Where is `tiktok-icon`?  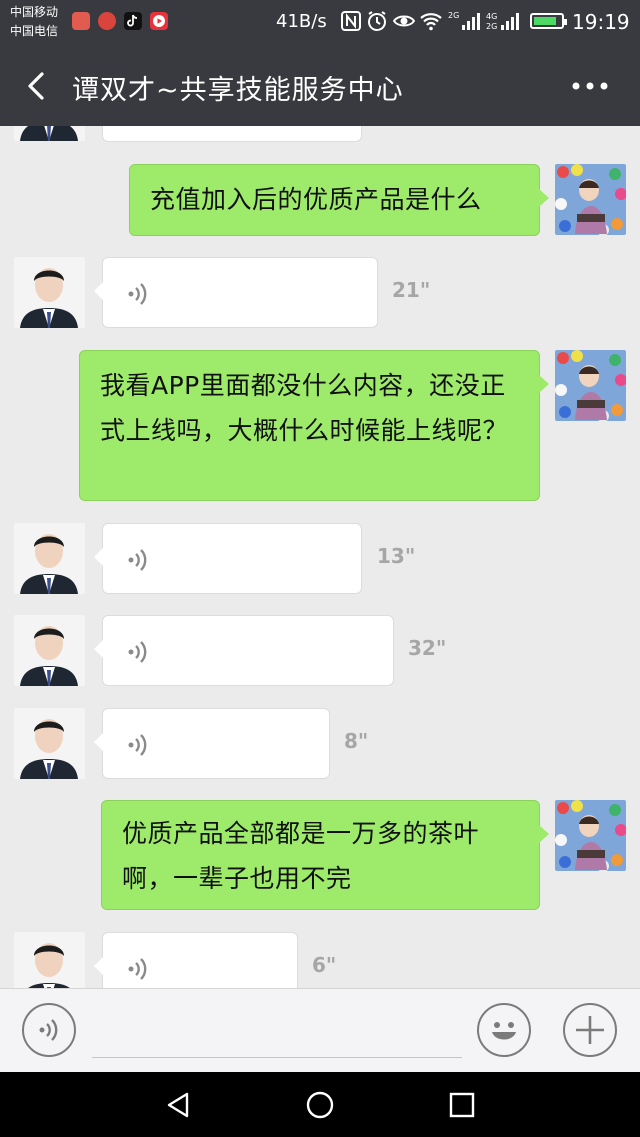 tiktok-icon is located at coordinates (133, 21).